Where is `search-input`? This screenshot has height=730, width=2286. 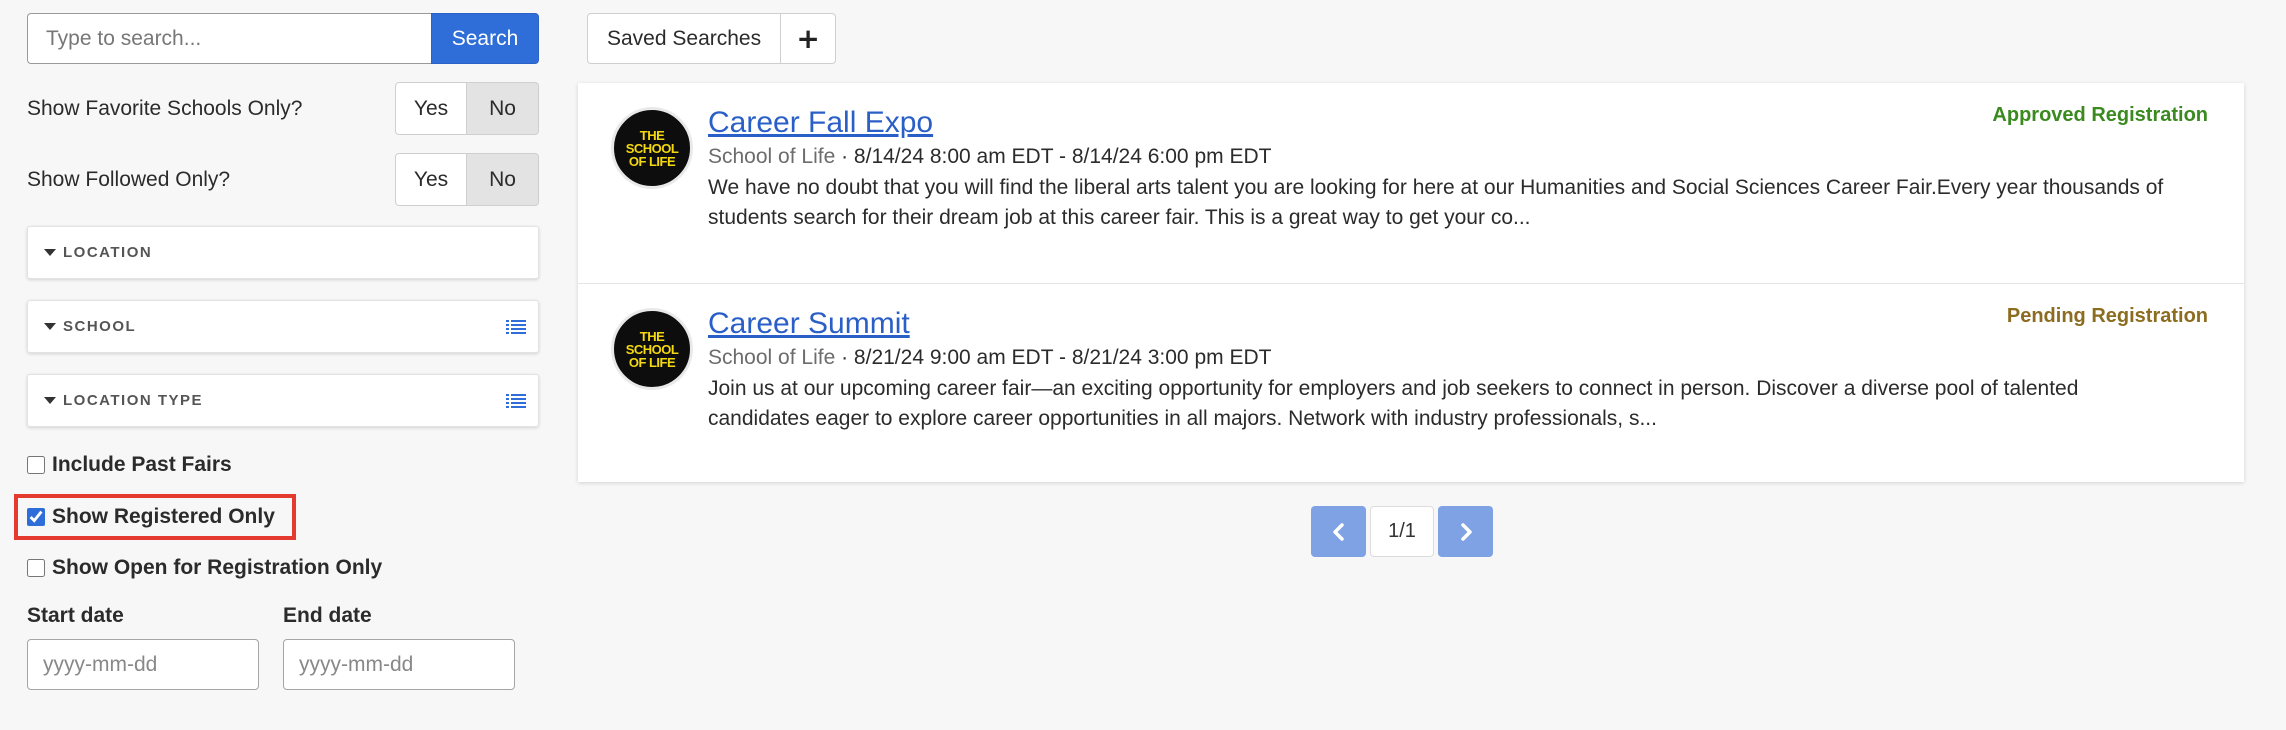
search-input is located at coordinates (229, 38).